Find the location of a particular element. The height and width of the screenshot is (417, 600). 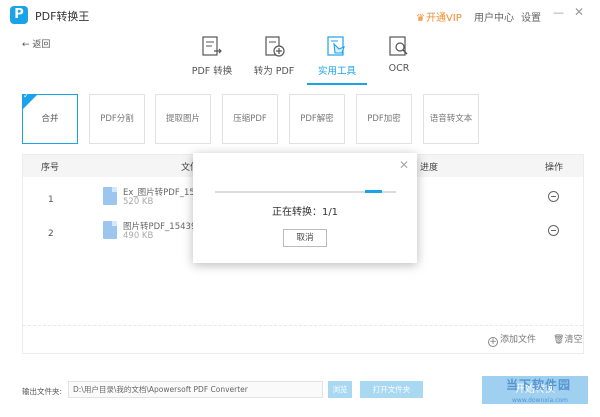

back-link: ← 返回 is located at coordinates (36, 43).